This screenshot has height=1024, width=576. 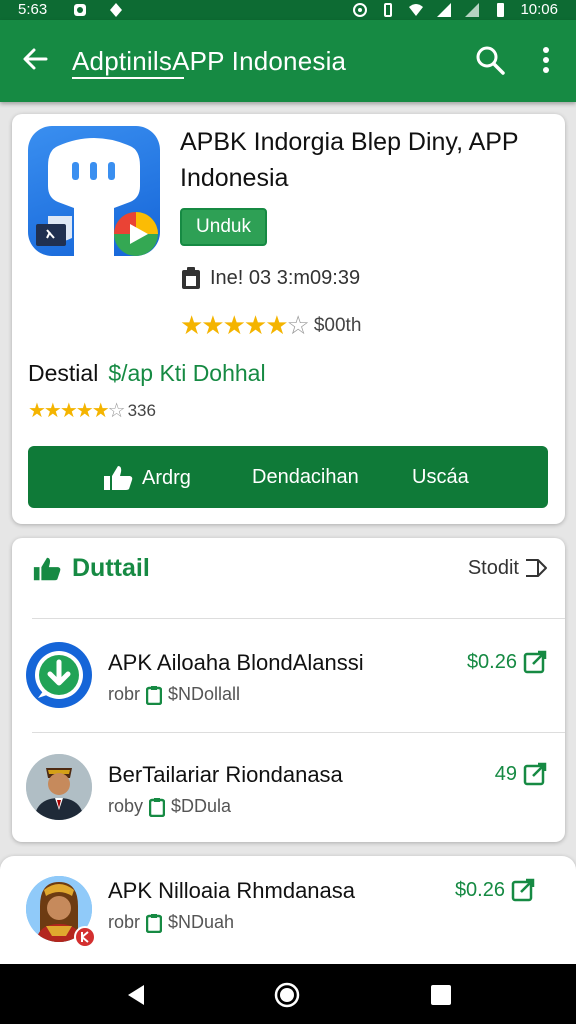 I want to click on item-name: APK Ailoaha BlondAlanssi, so click(x=236, y=662).